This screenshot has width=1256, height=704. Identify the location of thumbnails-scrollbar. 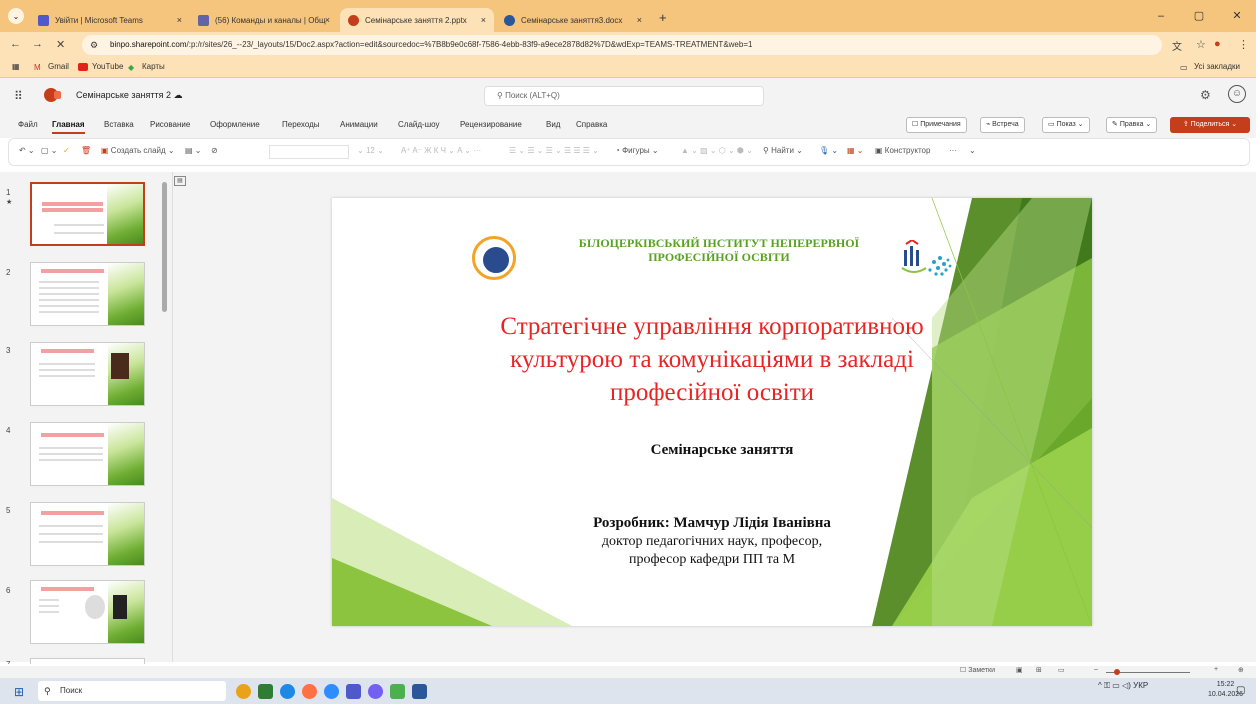
(164, 247).